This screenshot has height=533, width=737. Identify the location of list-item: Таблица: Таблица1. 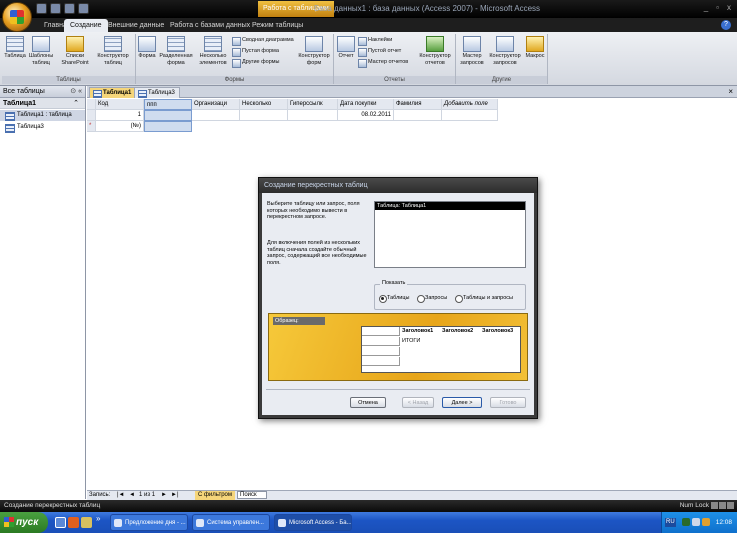
(450, 206).